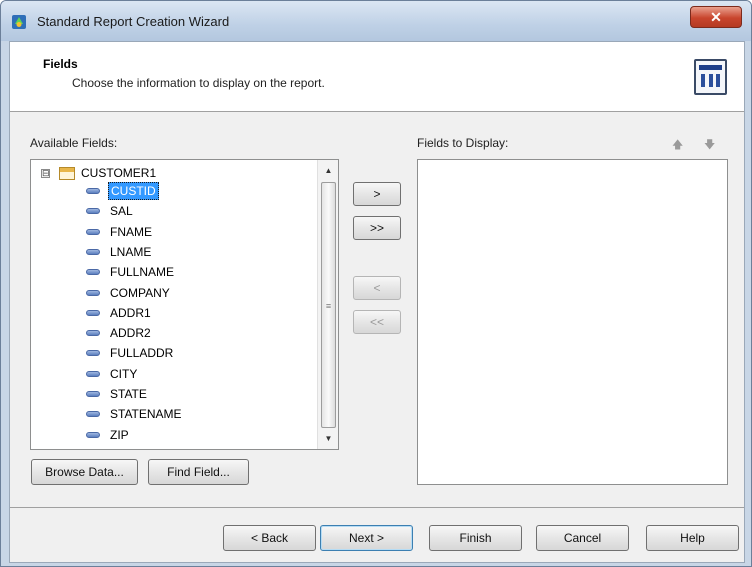  I want to click on add-all-fields-button: >>, so click(377, 228).